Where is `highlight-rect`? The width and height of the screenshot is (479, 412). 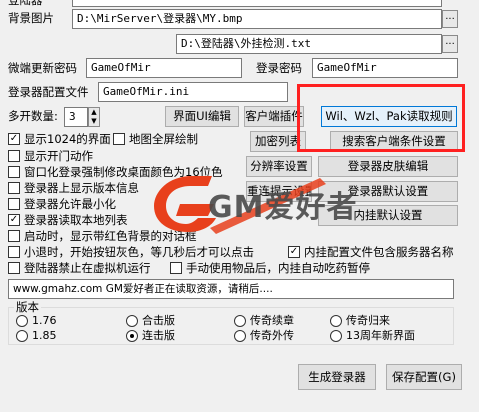
highlight-rect is located at coordinates (381, 118).